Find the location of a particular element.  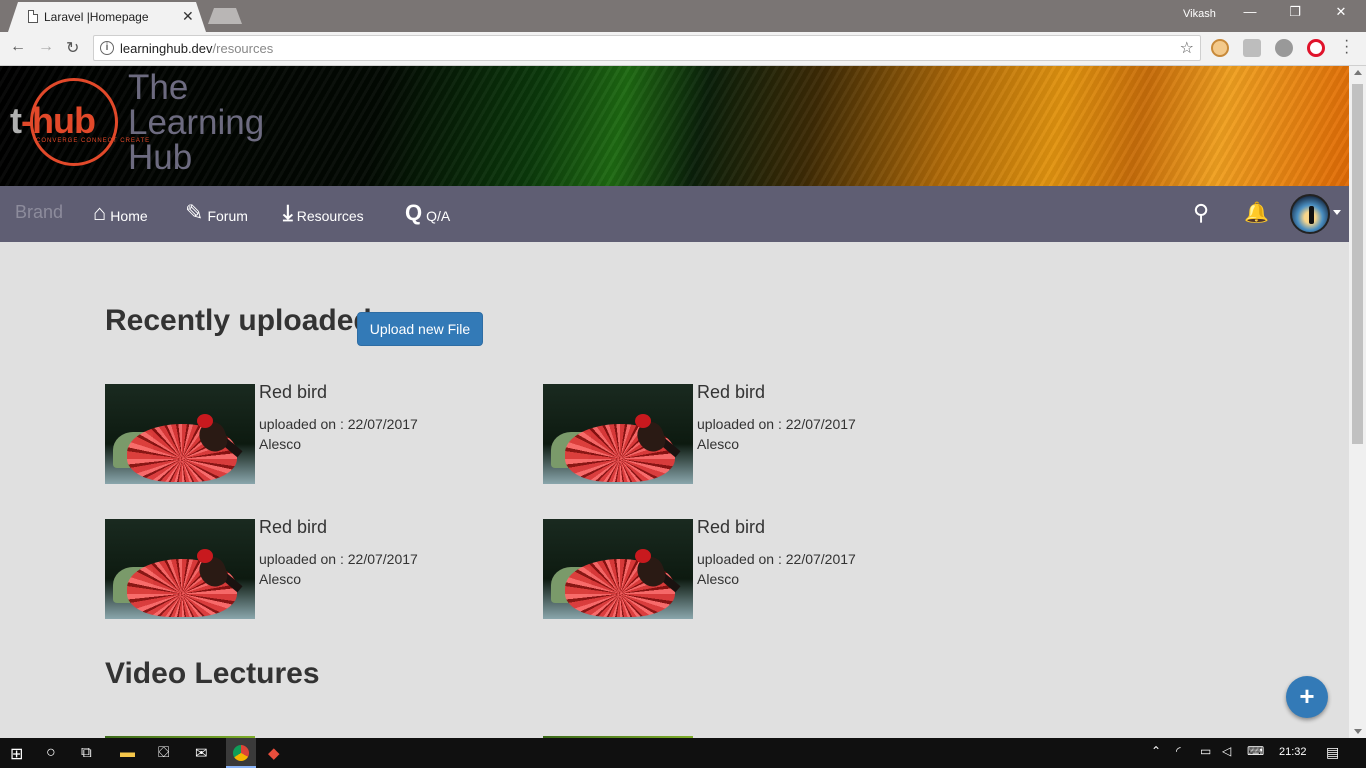

browser-toolbar: ← → ↻ i learninghub.dev/resources ☆ · · · is located at coordinates (683, 49).